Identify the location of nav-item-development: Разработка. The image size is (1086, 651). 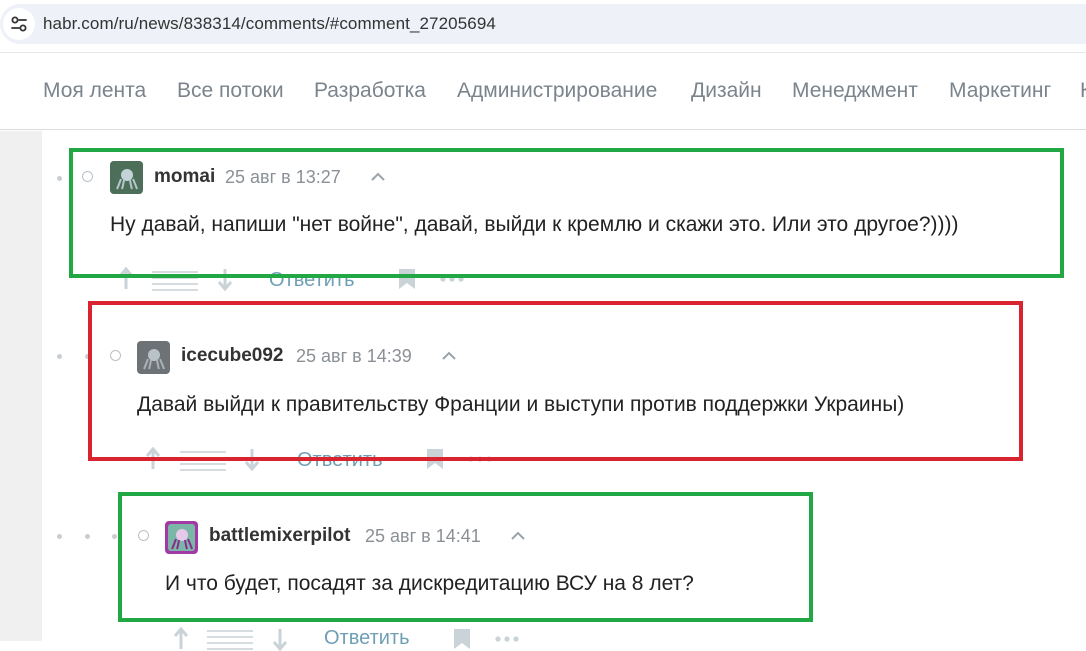
(370, 91).